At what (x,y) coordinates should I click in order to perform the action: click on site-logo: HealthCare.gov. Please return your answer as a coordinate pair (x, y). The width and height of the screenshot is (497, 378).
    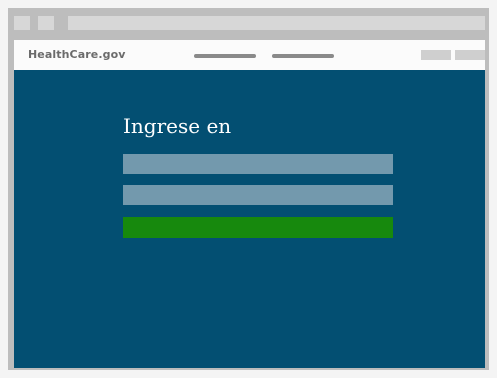
    Looking at the image, I should click on (77, 54).